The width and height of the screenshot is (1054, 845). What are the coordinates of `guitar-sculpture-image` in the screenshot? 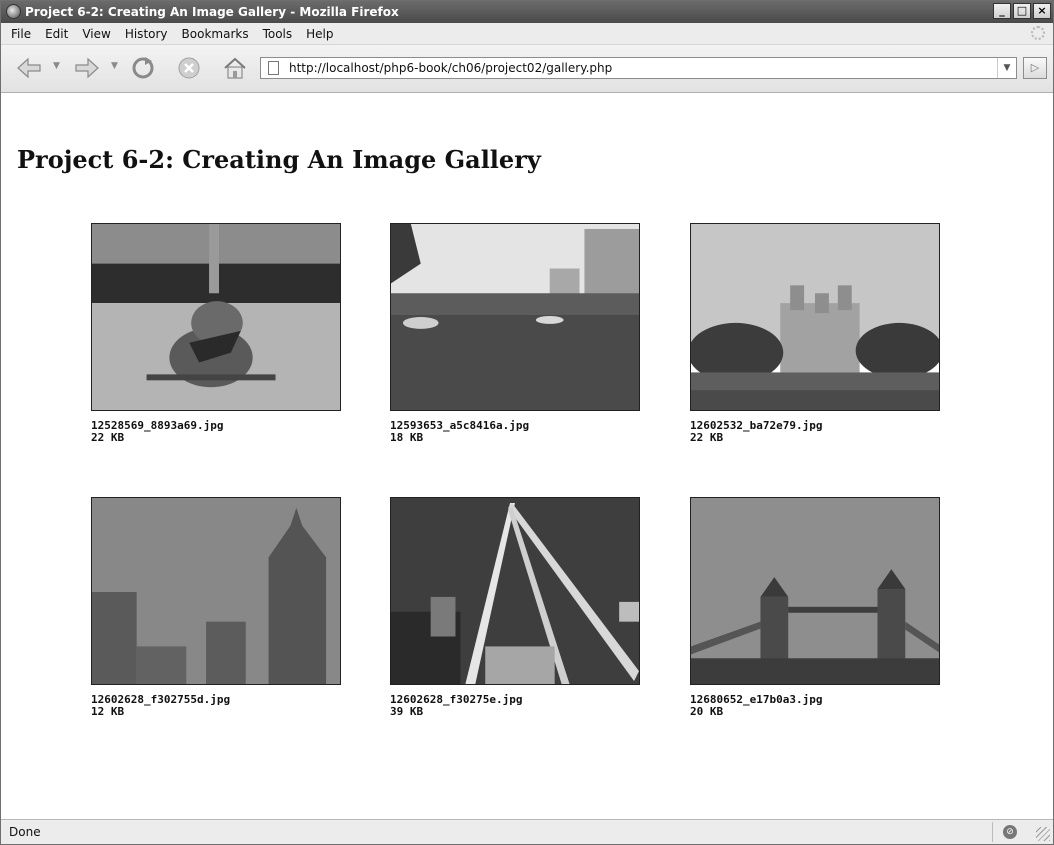 It's located at (216, 317).